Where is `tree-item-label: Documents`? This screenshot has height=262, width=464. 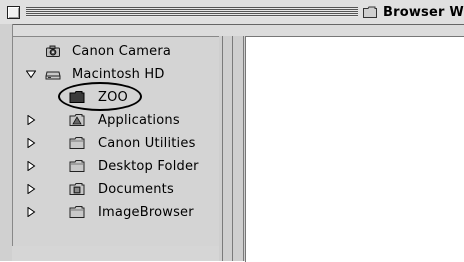 tree-item-label: Documents is located at coordinates (136, 189).